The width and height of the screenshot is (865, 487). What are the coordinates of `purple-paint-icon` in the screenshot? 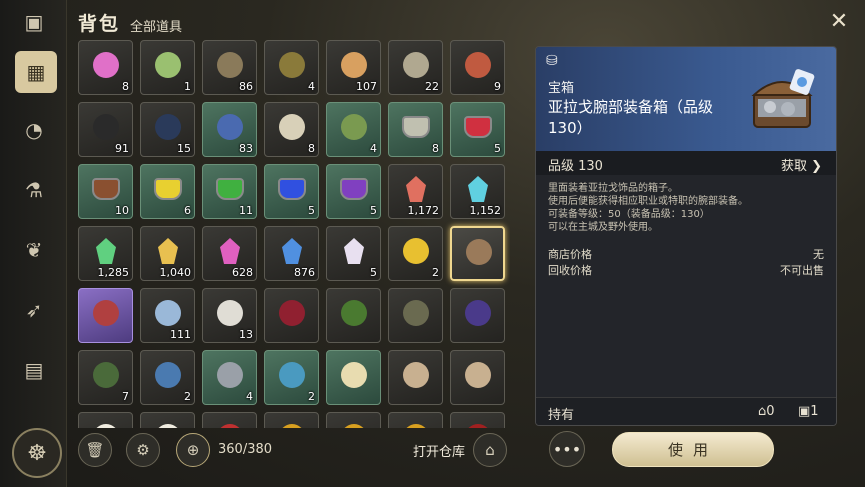 It's located at (354, 189).